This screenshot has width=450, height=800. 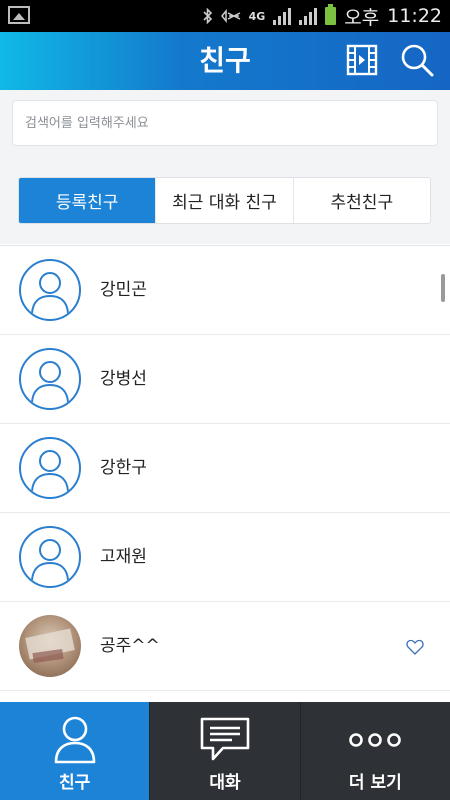 What do you see at coordinates (225, 557) in the screenshot?
I see `friend-row: 고재원` at bounding box center [225, 557].